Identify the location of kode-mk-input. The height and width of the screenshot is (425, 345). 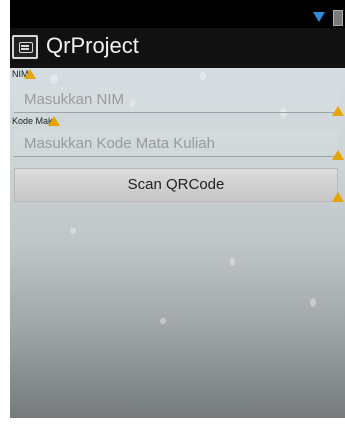
(176, 143).